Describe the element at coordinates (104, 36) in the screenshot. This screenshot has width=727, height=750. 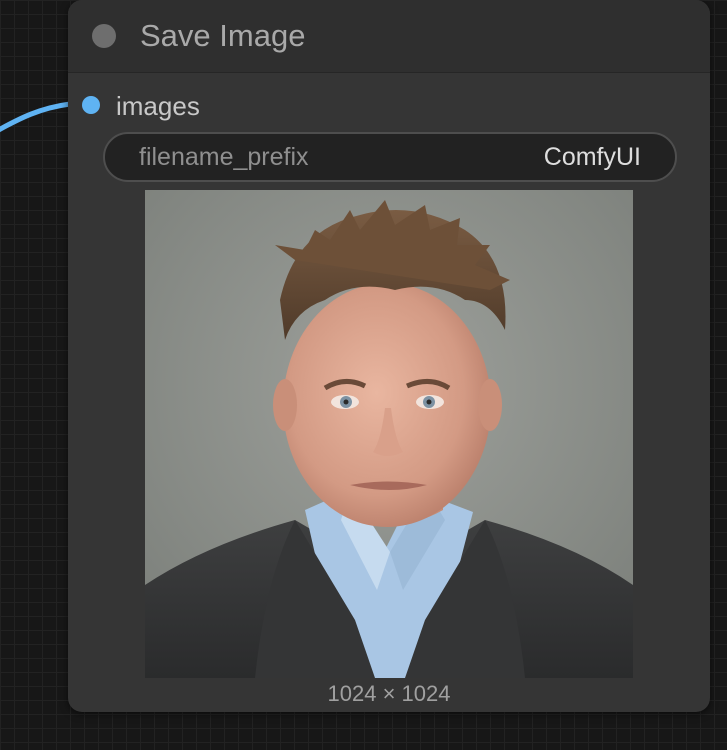
I see `circle-dot-icon` at that location.